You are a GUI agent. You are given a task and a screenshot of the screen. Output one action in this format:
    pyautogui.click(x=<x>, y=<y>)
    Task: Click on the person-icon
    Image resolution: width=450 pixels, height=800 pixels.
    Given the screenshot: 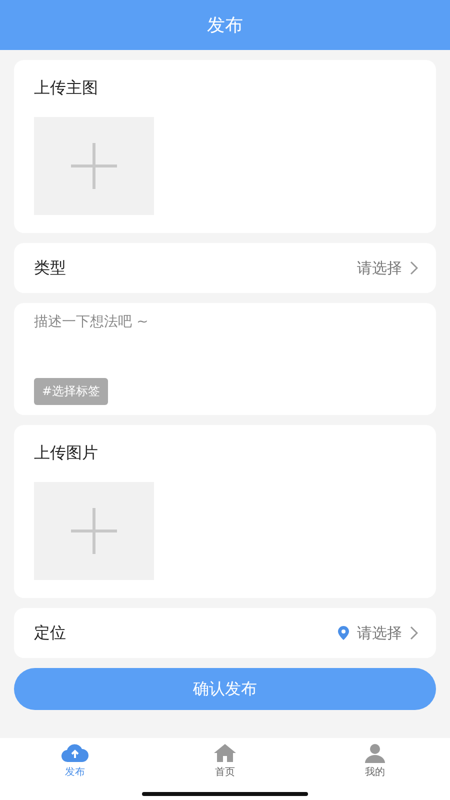 What is the action you would take?
    pyautogui.click(x=375, y=753)
    